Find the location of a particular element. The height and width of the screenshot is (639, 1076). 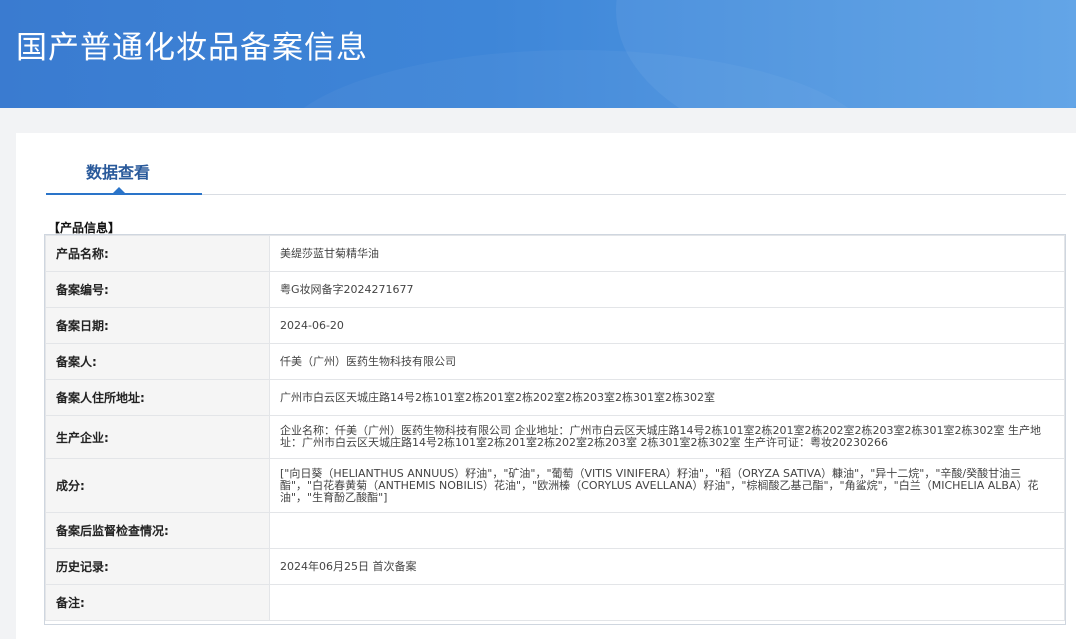

row-label: 产品名称: is located at coordinates (157, 253).